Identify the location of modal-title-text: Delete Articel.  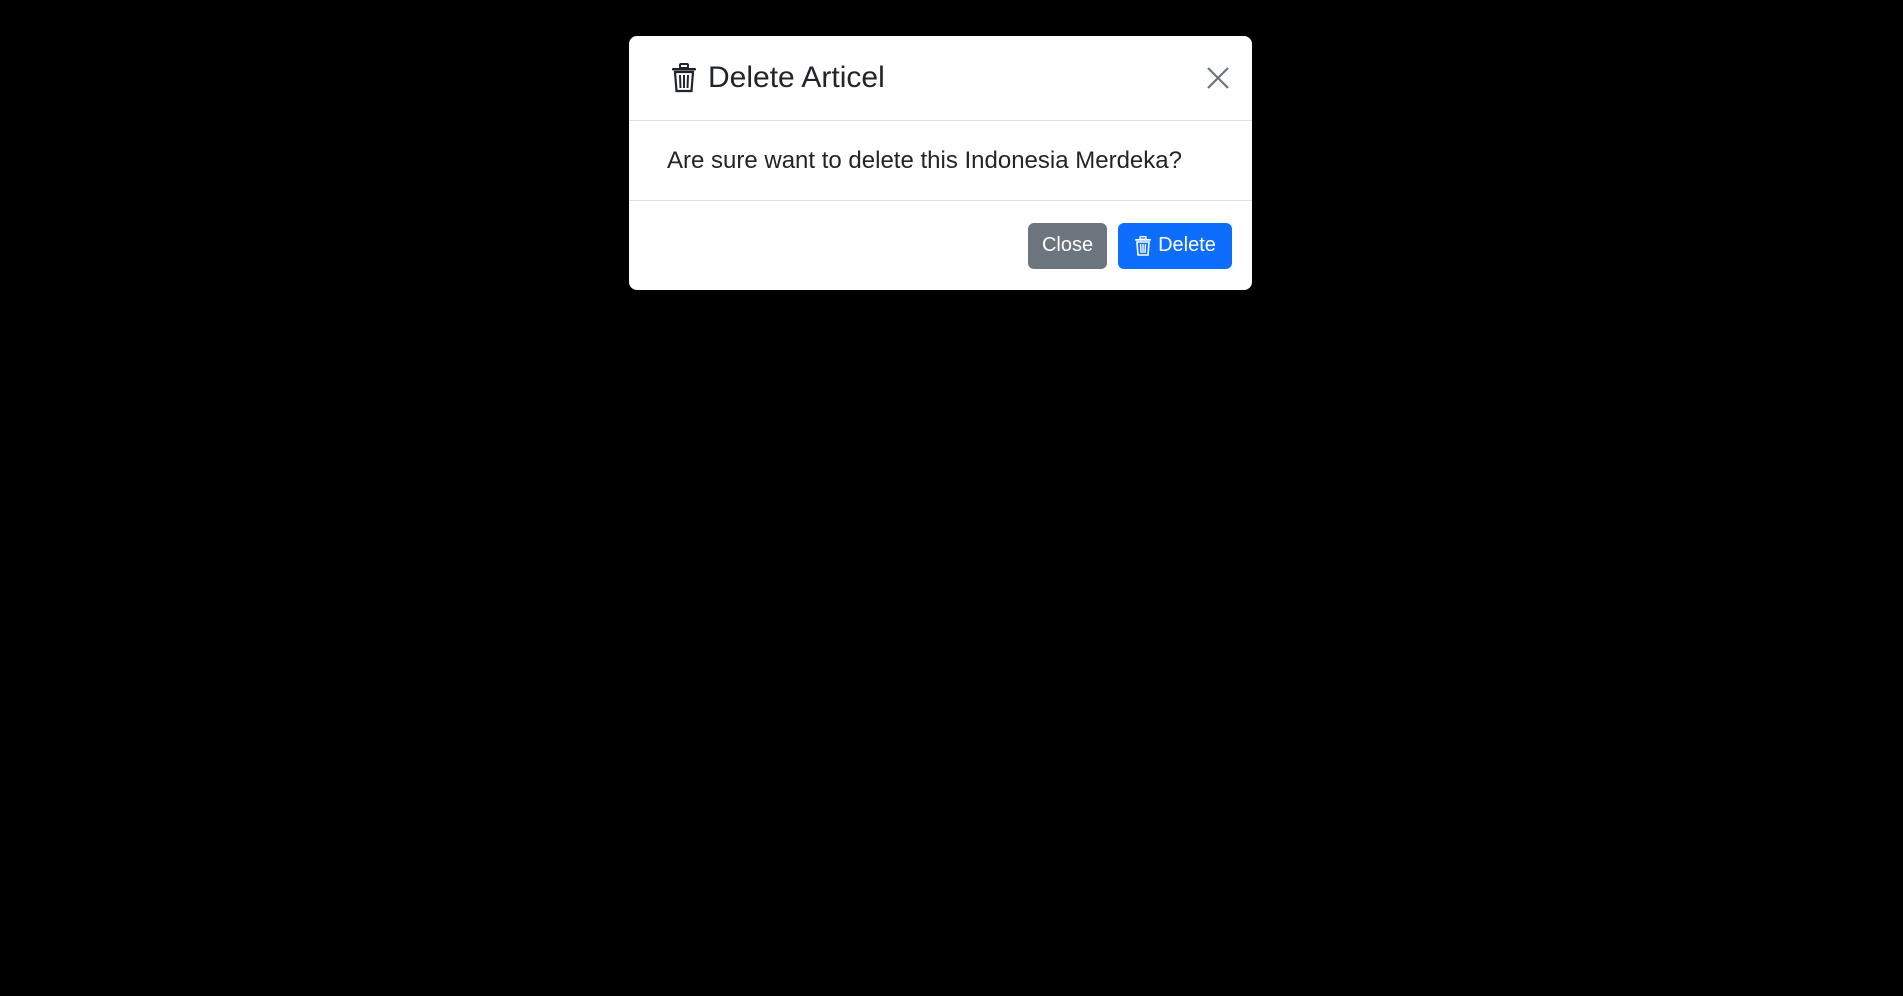
(796, 77).